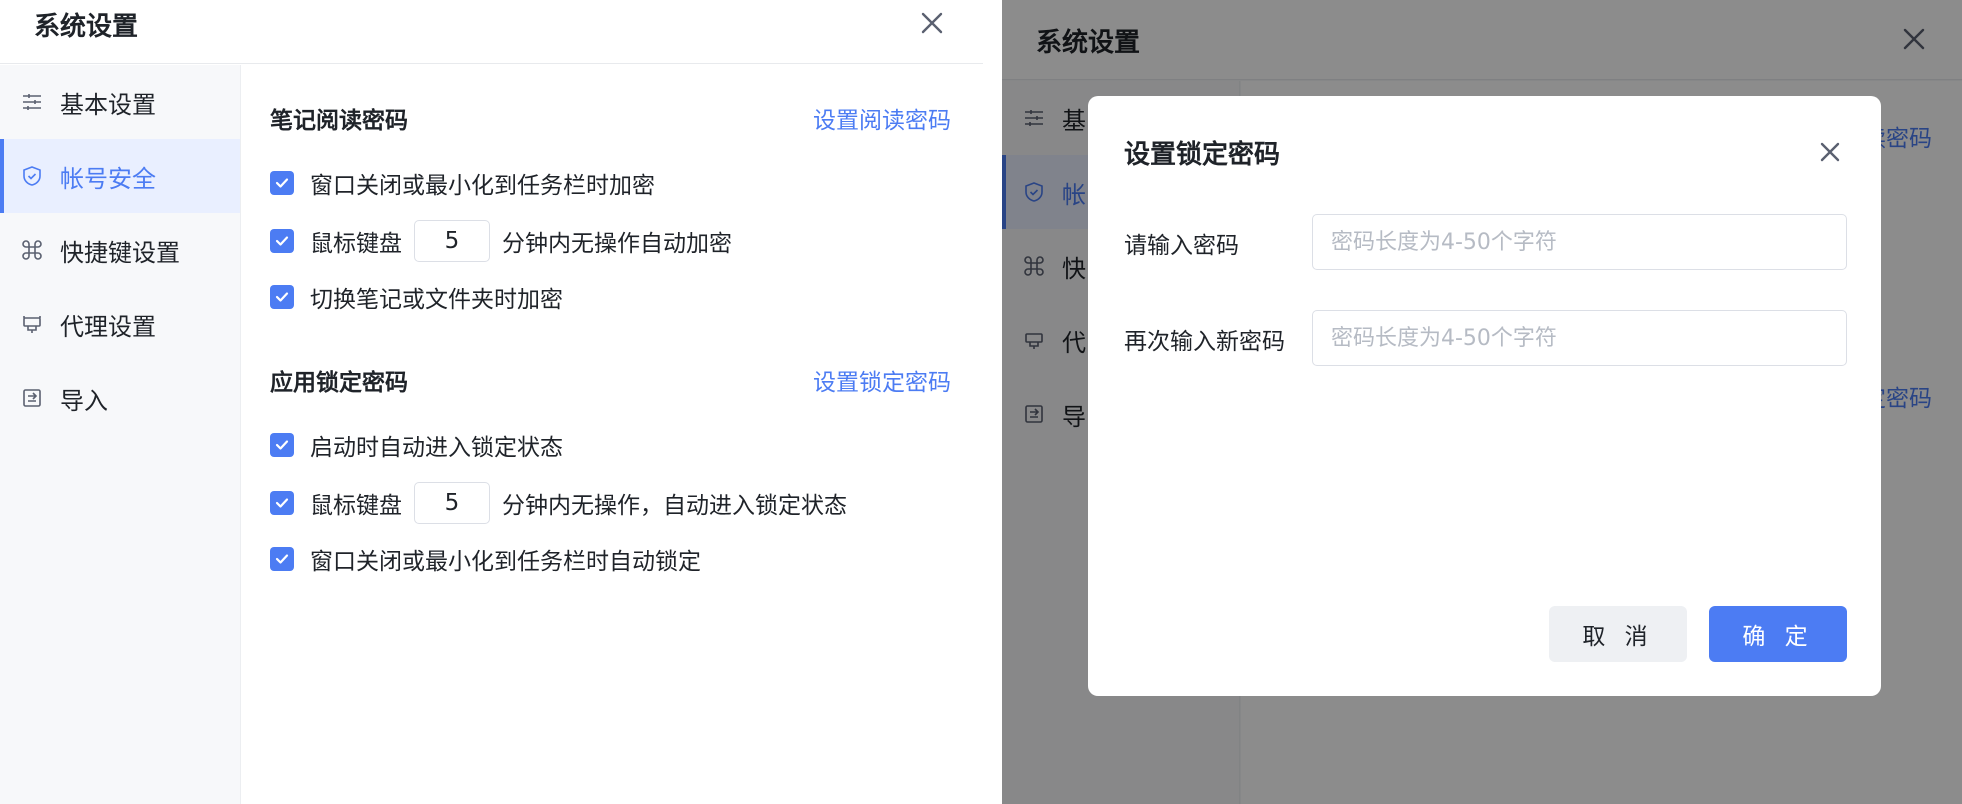 This screenshot has width=1962, height=804. What do you see at coordinates (32, 324) in the screenshot?
I see `plug-icon` at bounding box center [32, 324].